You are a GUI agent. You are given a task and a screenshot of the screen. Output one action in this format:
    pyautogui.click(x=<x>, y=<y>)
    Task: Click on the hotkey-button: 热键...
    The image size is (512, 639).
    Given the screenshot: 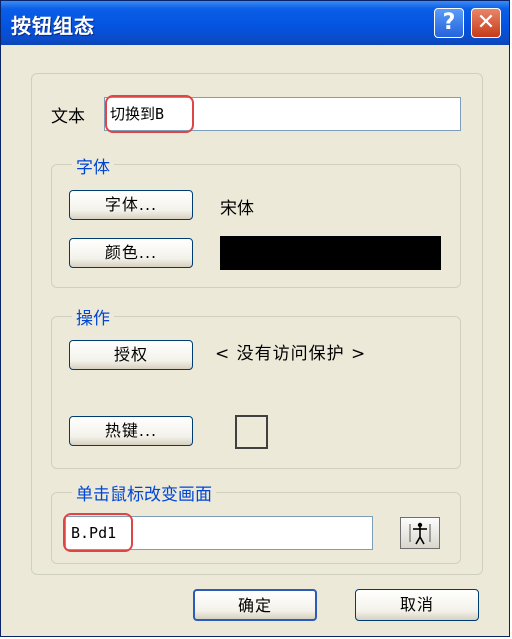 What is the action you would take?
    pyautogui.click(x=131, y=431)
    